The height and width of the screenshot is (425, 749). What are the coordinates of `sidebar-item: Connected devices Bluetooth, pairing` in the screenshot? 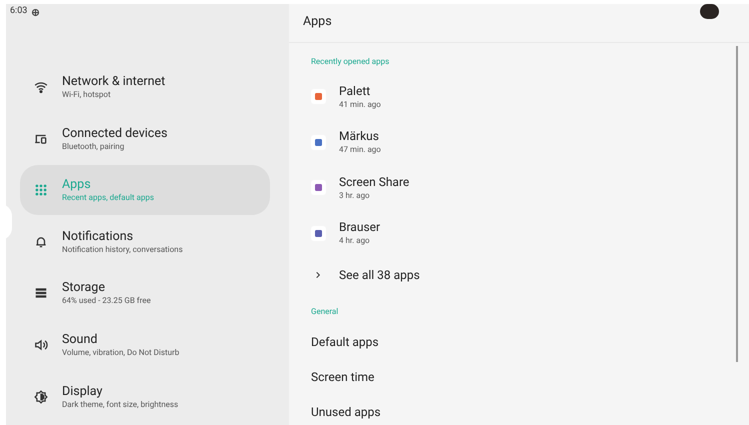 It's located at (145, 139).